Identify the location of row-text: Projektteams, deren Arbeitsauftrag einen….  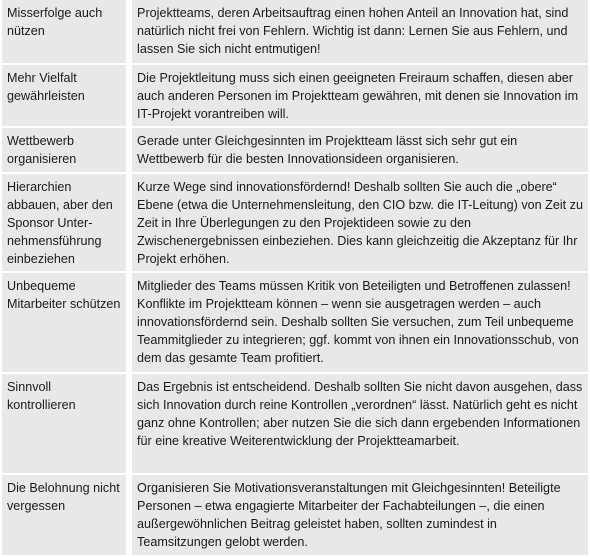
(360, 32).